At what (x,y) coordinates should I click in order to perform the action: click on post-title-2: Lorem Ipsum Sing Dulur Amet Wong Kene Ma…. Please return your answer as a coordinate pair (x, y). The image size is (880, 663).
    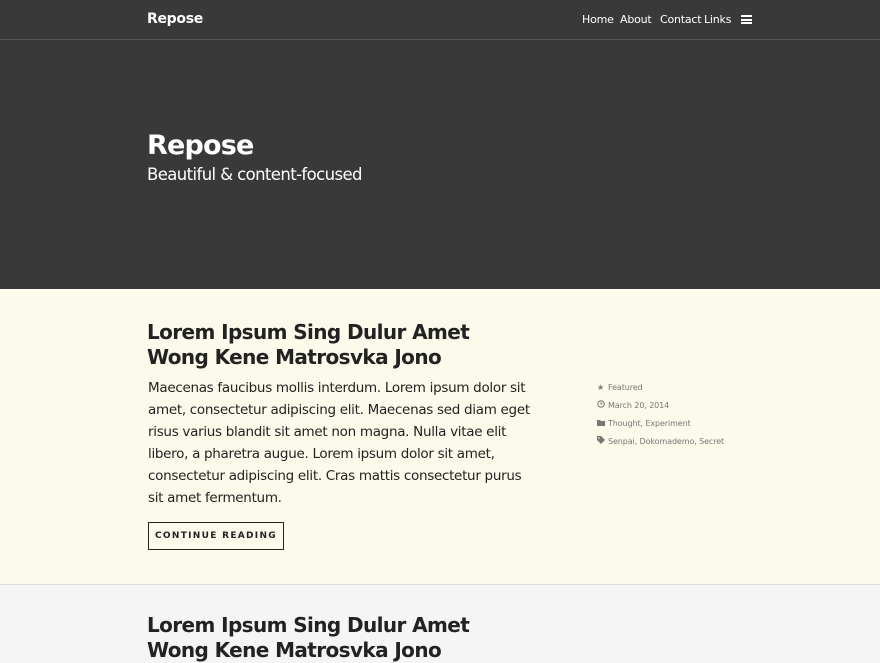
    Looking at the image, I should click on (337, 638).